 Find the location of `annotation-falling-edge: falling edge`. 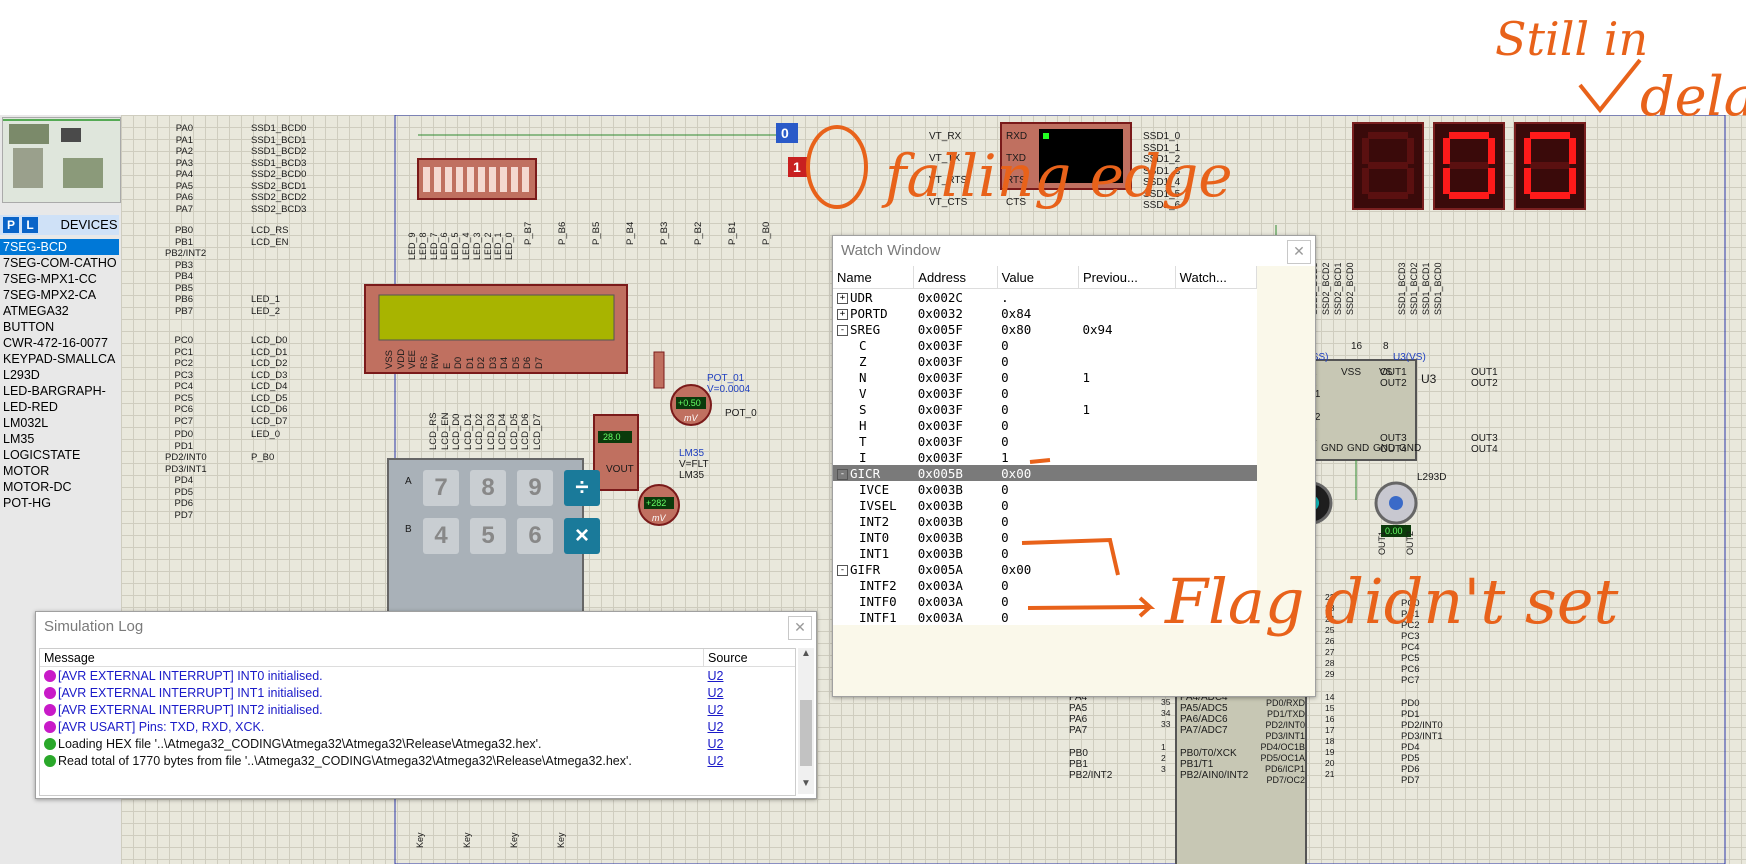

annotation-falling-edge: falling edge is located at coordinates (1059, 176).